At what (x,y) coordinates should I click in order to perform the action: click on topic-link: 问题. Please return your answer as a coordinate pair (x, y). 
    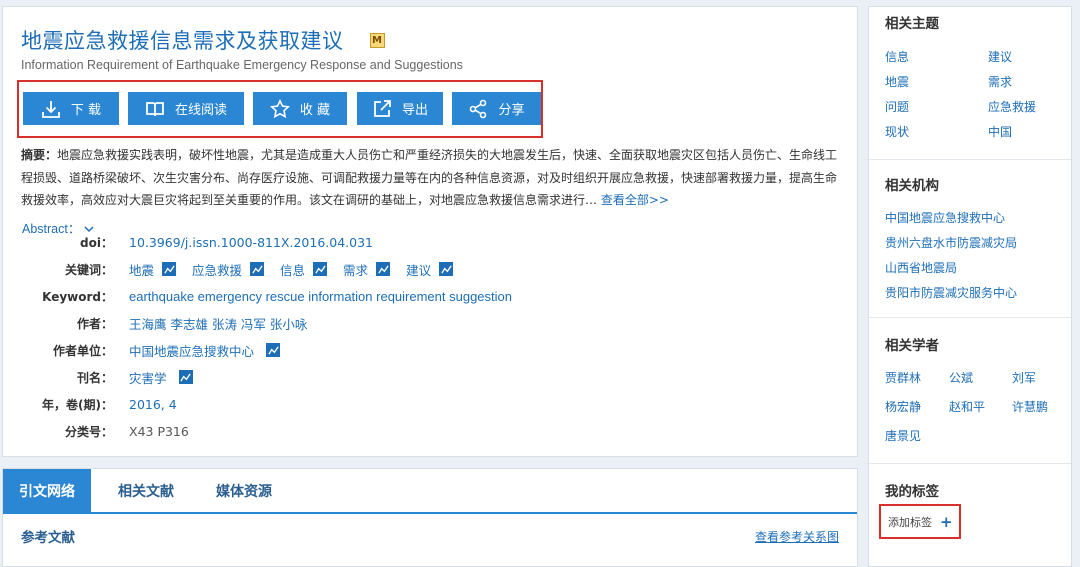
    Looking at the image, I should click on (897, 106).